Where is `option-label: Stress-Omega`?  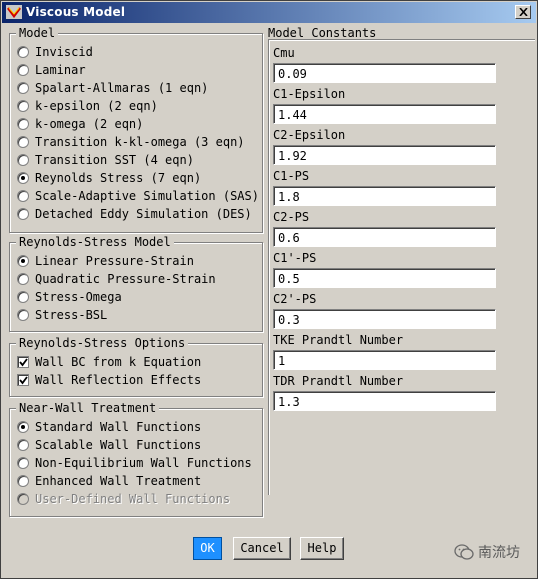 option-label: Stress-Omega is located at coordinates (78, 297).